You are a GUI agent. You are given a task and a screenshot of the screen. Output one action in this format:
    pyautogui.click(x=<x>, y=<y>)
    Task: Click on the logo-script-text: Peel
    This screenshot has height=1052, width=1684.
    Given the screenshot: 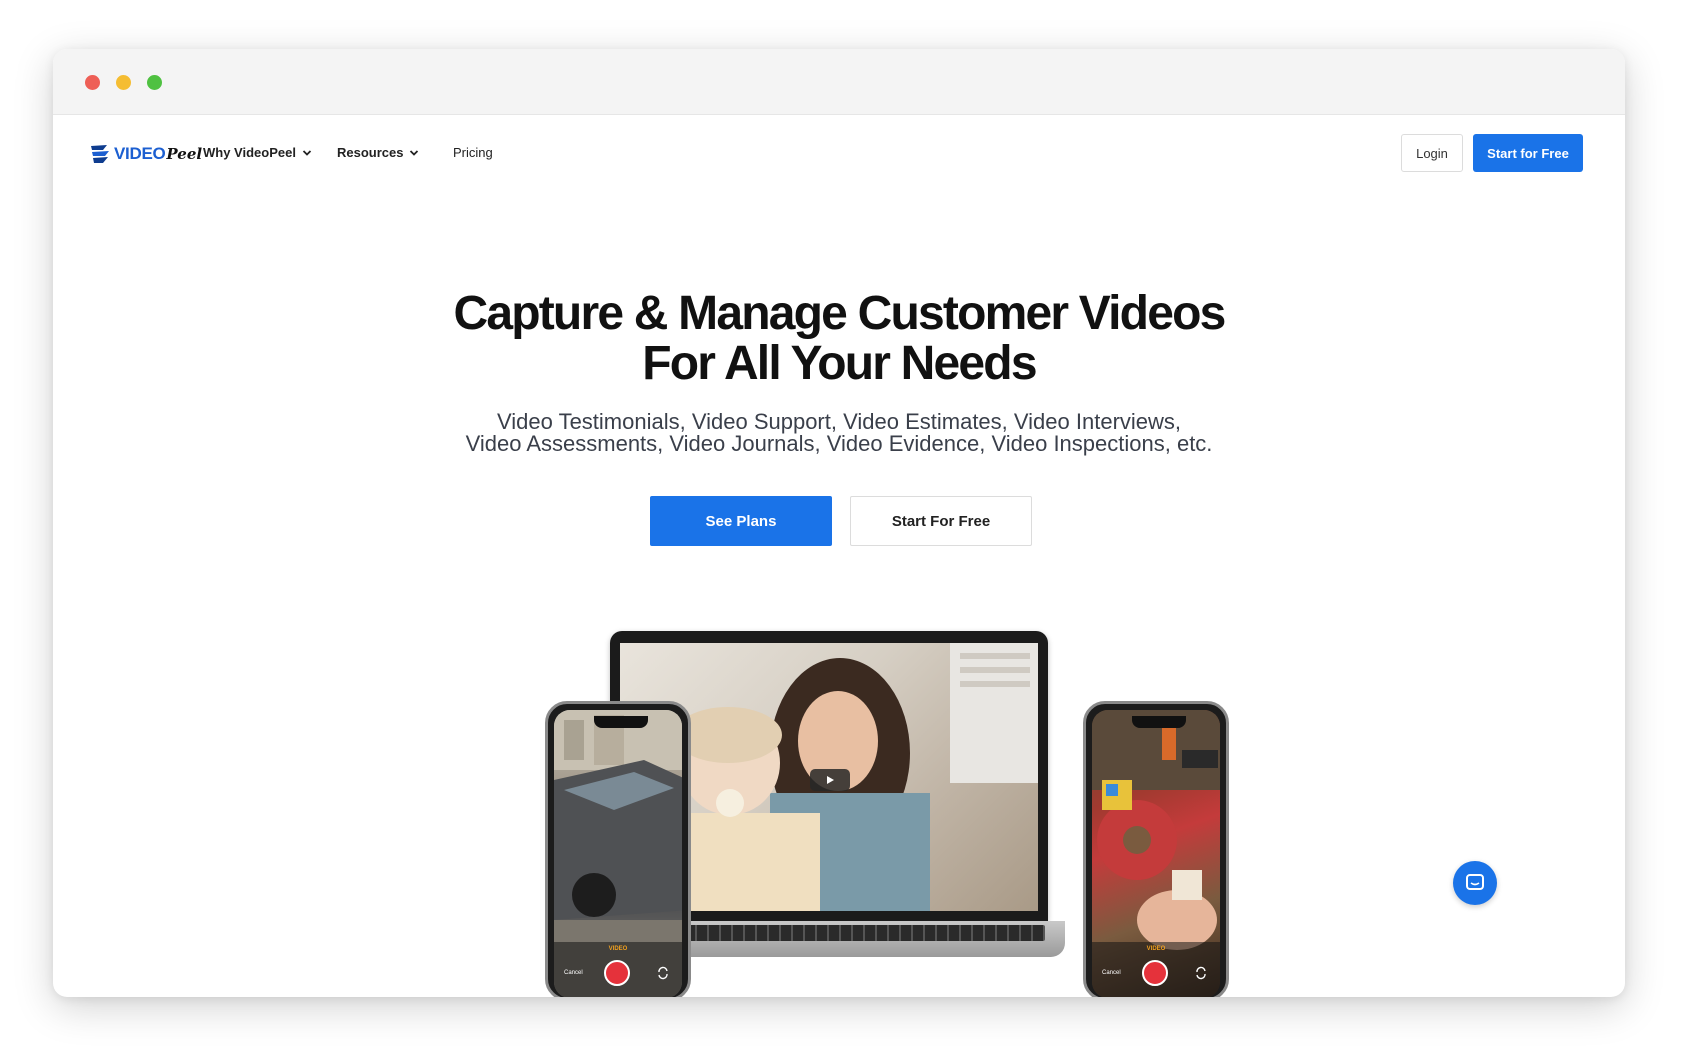 What is the action you would take?
    pyautogui.click(x=184, y=154)
    